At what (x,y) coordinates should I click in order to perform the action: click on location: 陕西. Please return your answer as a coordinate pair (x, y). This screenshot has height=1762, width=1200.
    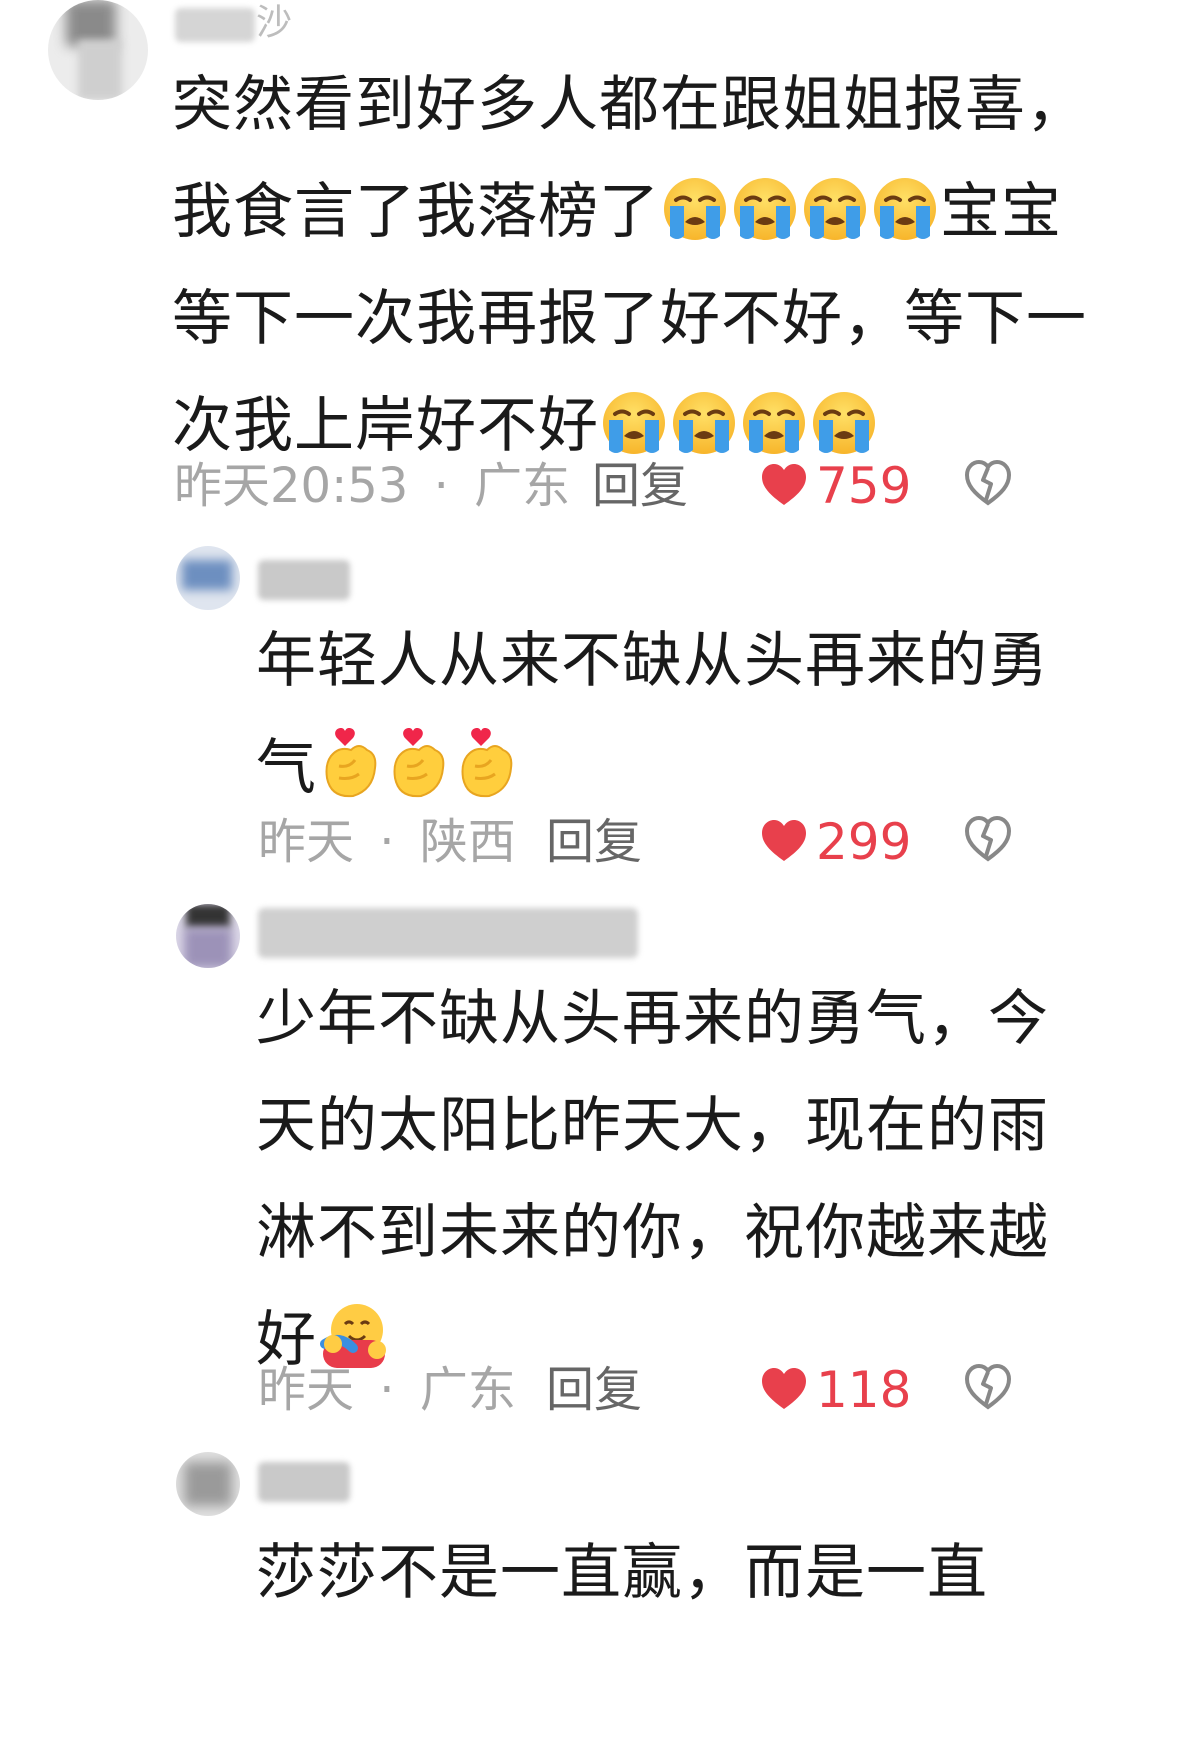
    Looking at the image, I should click on (467, 842).